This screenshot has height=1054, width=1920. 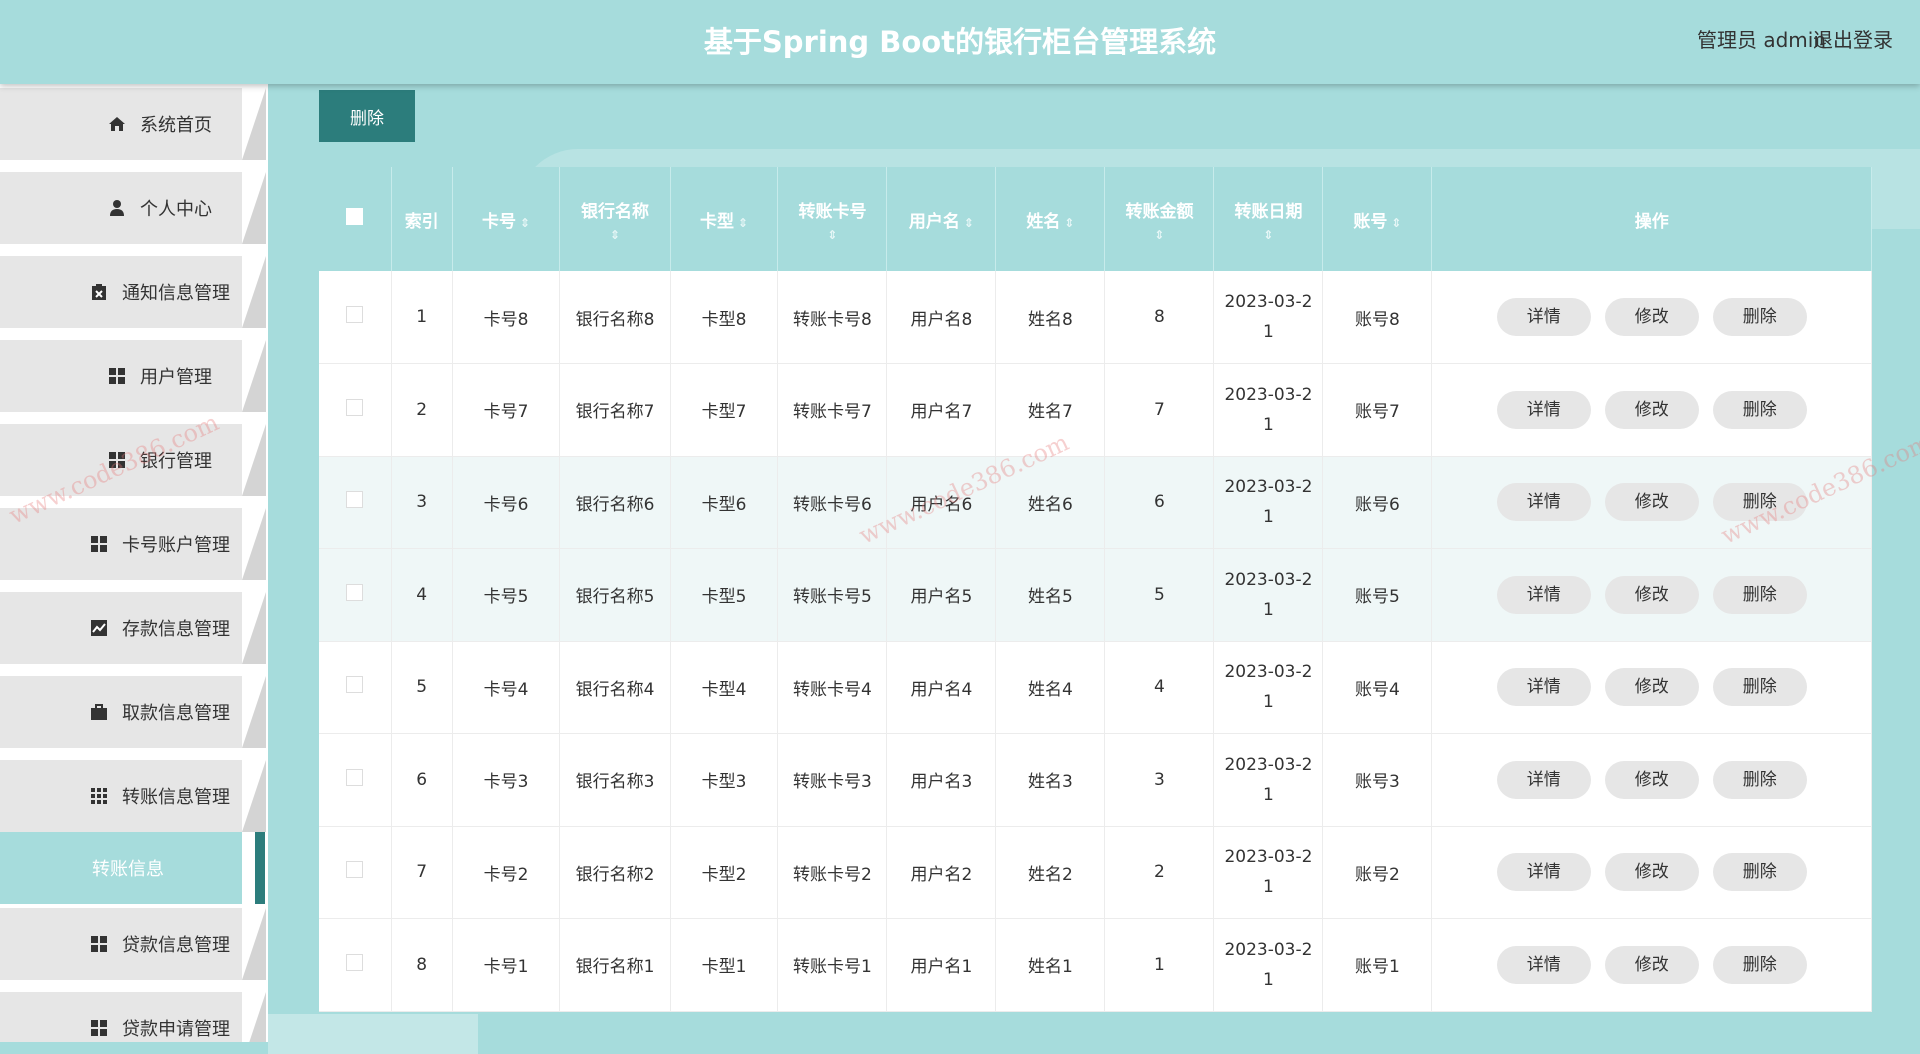 I want to click on username-cell: 用户名1, so click(x=941, y=964).